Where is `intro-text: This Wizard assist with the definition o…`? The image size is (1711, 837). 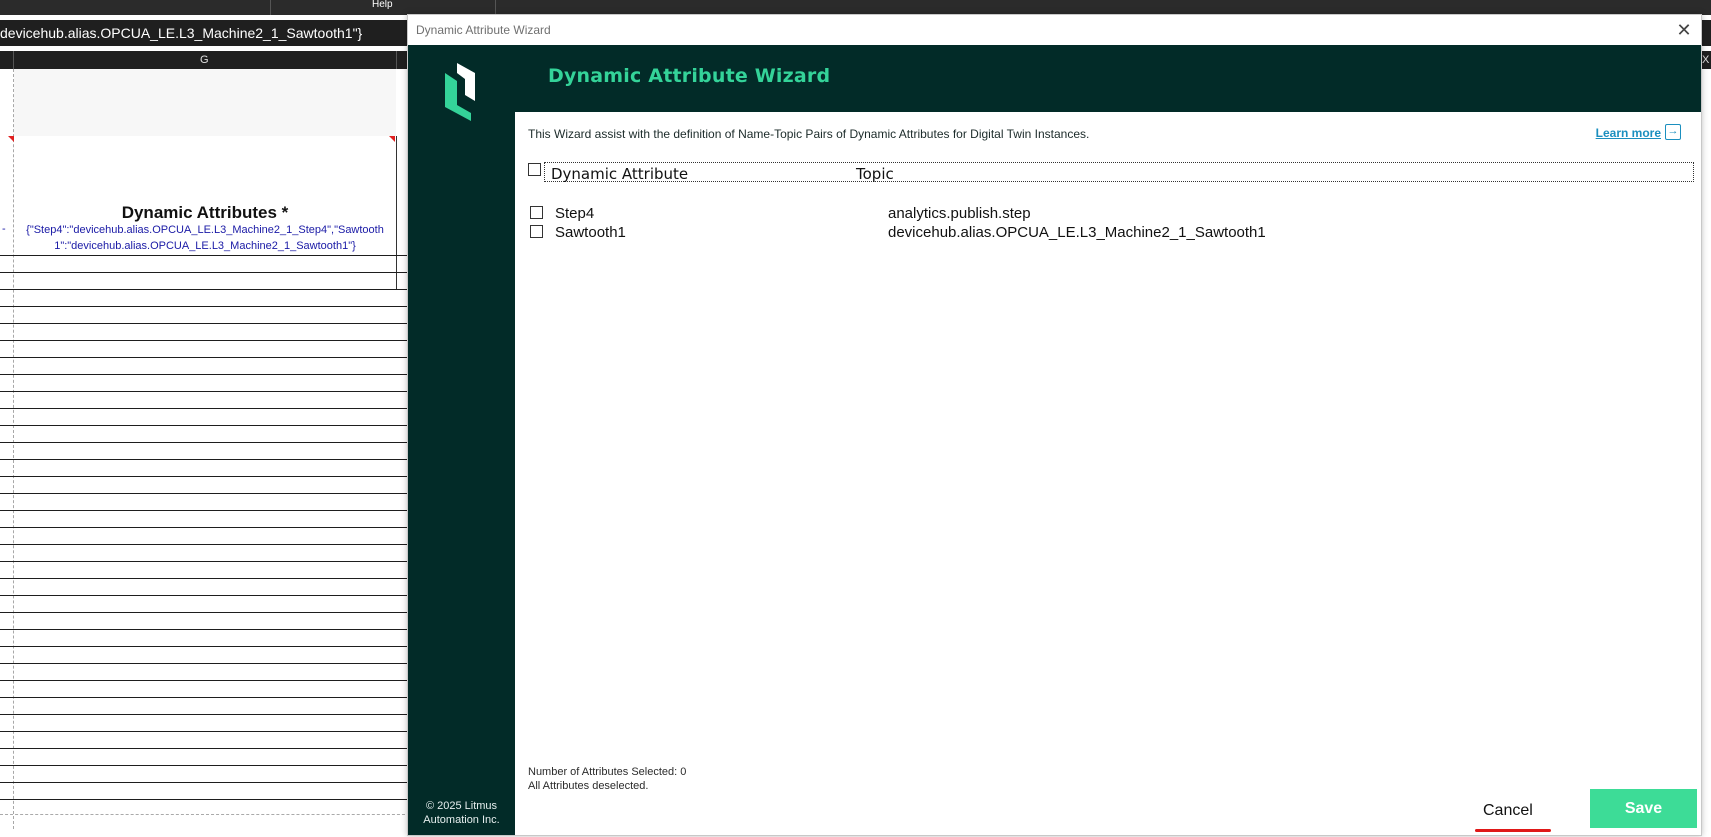 intro-text: This Wizard assist with the definition o… is located at coordinates (809, 134).